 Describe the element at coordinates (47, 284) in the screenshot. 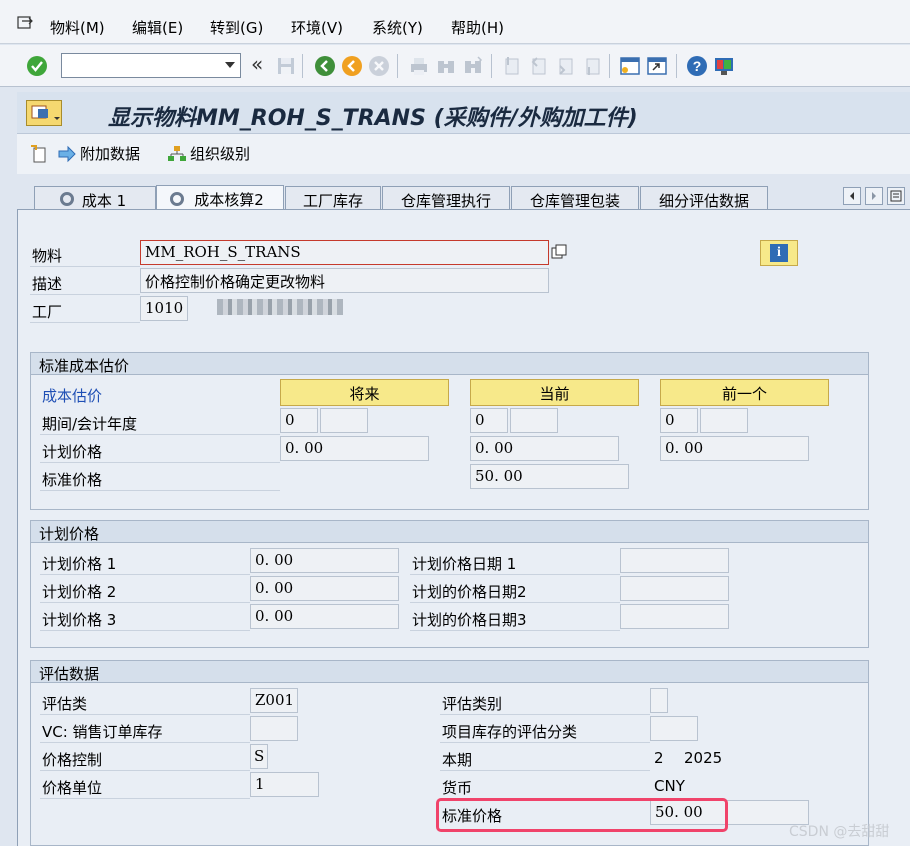

I see `description-label: 描述` at that location.